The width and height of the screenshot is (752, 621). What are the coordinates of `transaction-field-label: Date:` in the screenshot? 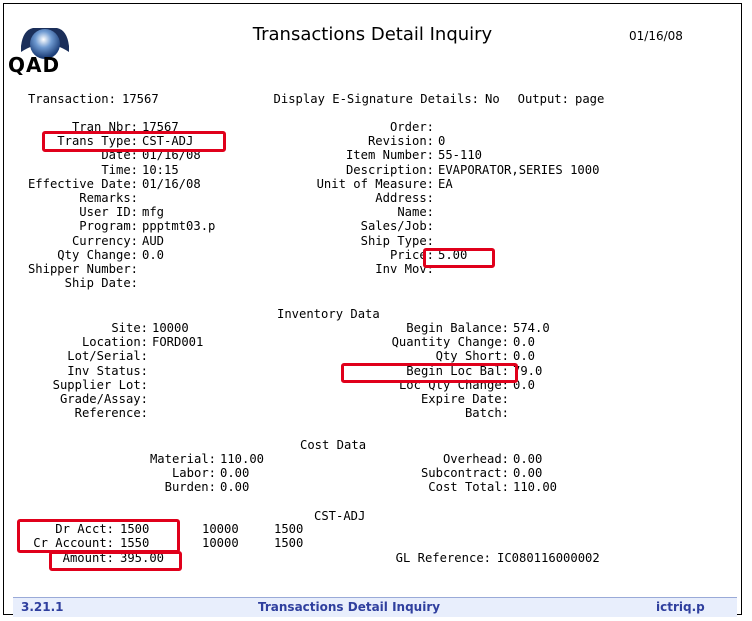 It's located at (119, 155).